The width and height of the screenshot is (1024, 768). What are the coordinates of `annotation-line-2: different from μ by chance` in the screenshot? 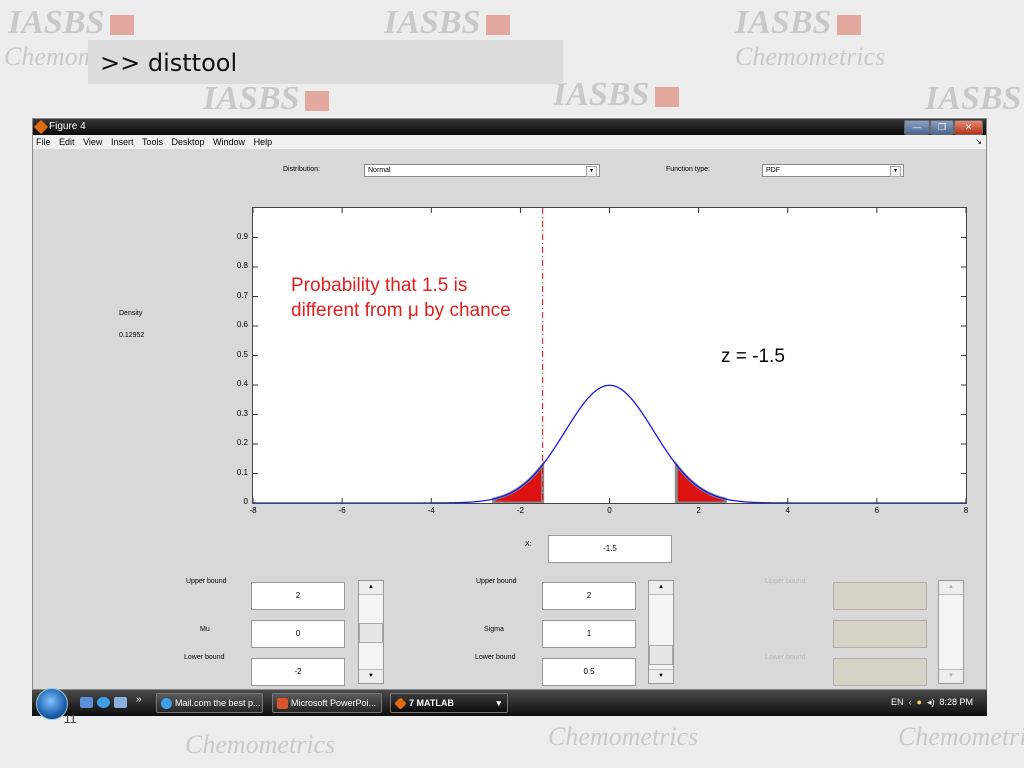 It's located at (401, 310).